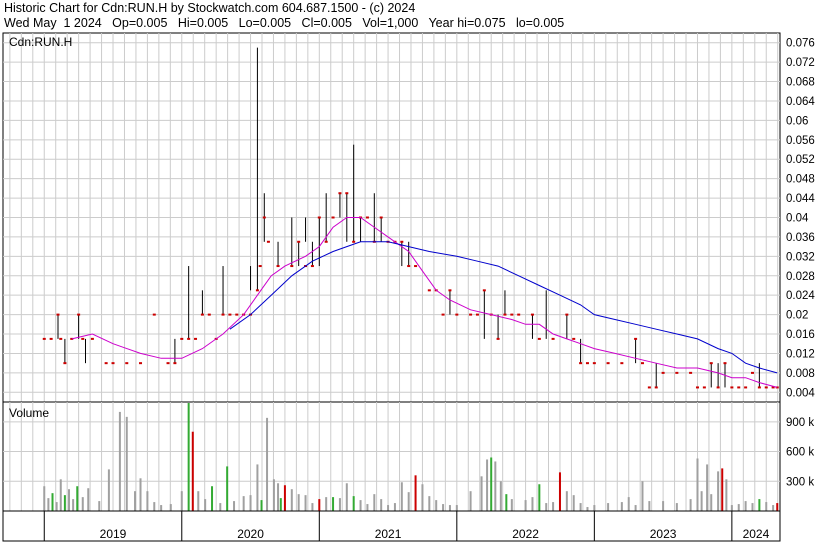 The image size is (830, 543). What do you see at coordinates (525, 534) in the screenshot?
I see `year-label: 2022` at bounding box center [525, 534].